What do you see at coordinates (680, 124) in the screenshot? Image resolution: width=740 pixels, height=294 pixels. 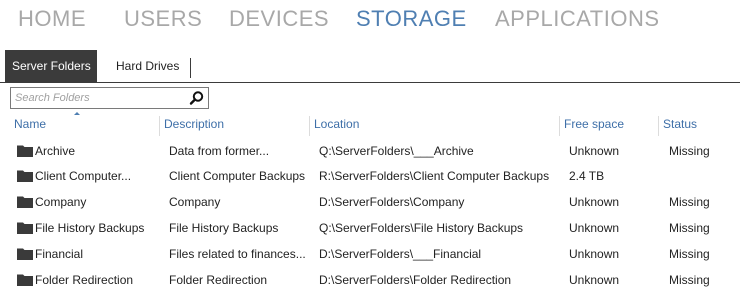 I see `column-header-status: Status` at bounding box center [680, 124].